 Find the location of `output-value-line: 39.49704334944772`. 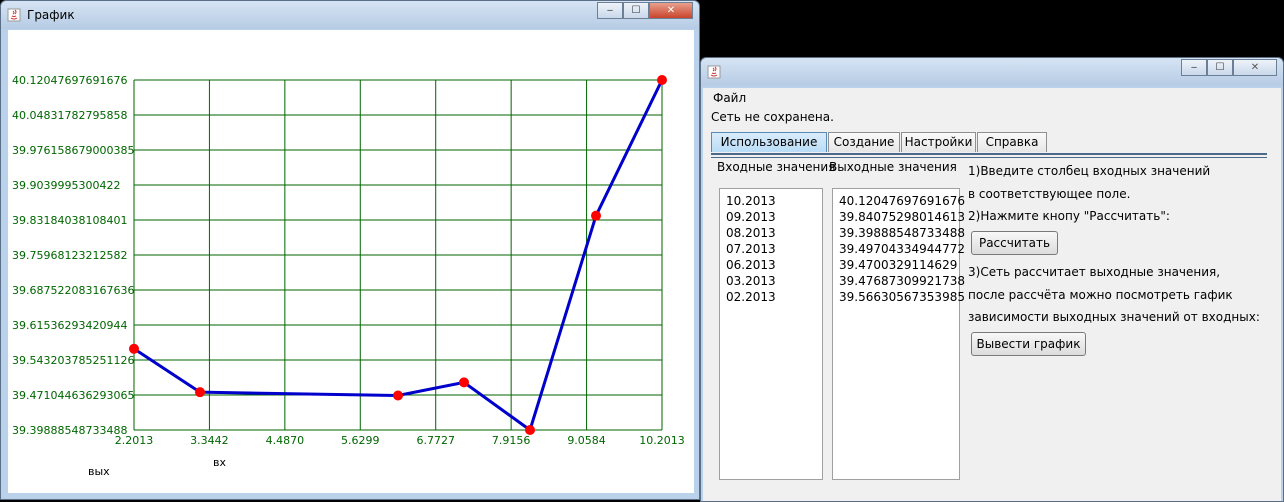

output-value-line: 39.49704334944772 is located at coordinates (902, 249).